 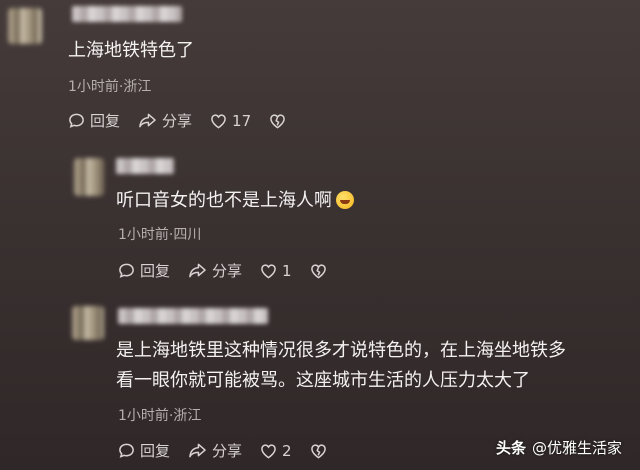 I want to click on comment-actions: 回复 分享 2, so click(x=222, y=450).